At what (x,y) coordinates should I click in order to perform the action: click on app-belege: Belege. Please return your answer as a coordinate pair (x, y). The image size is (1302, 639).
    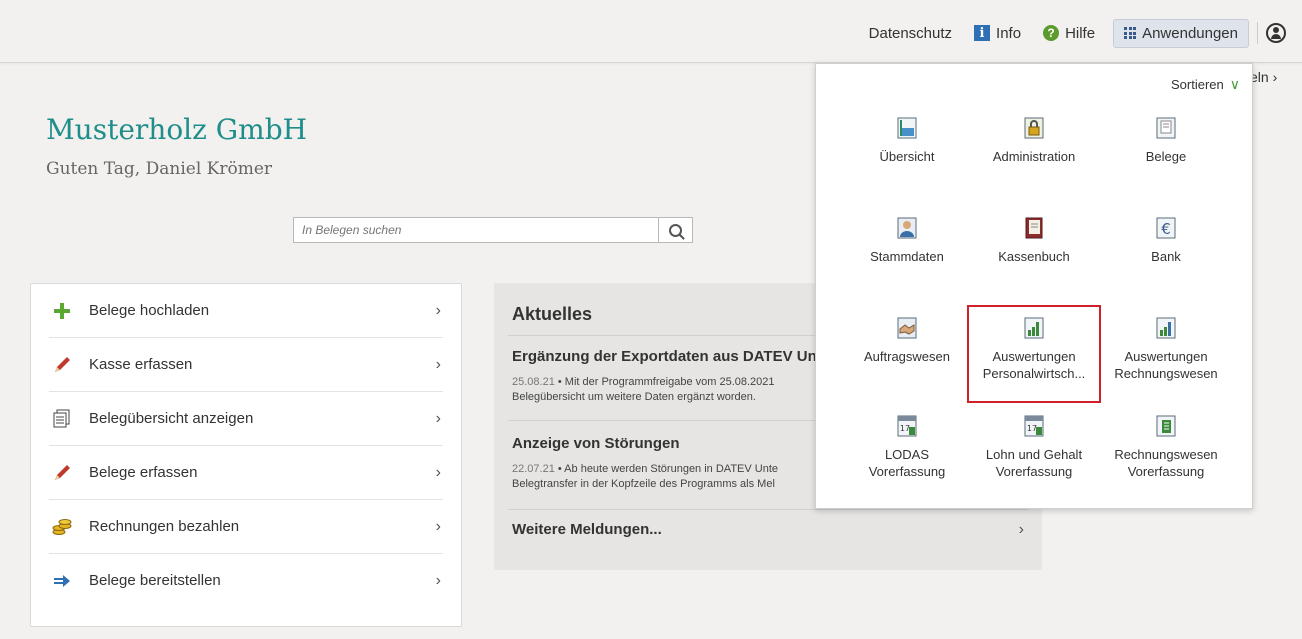
    Looking at the image, I should click on (1166, 161).